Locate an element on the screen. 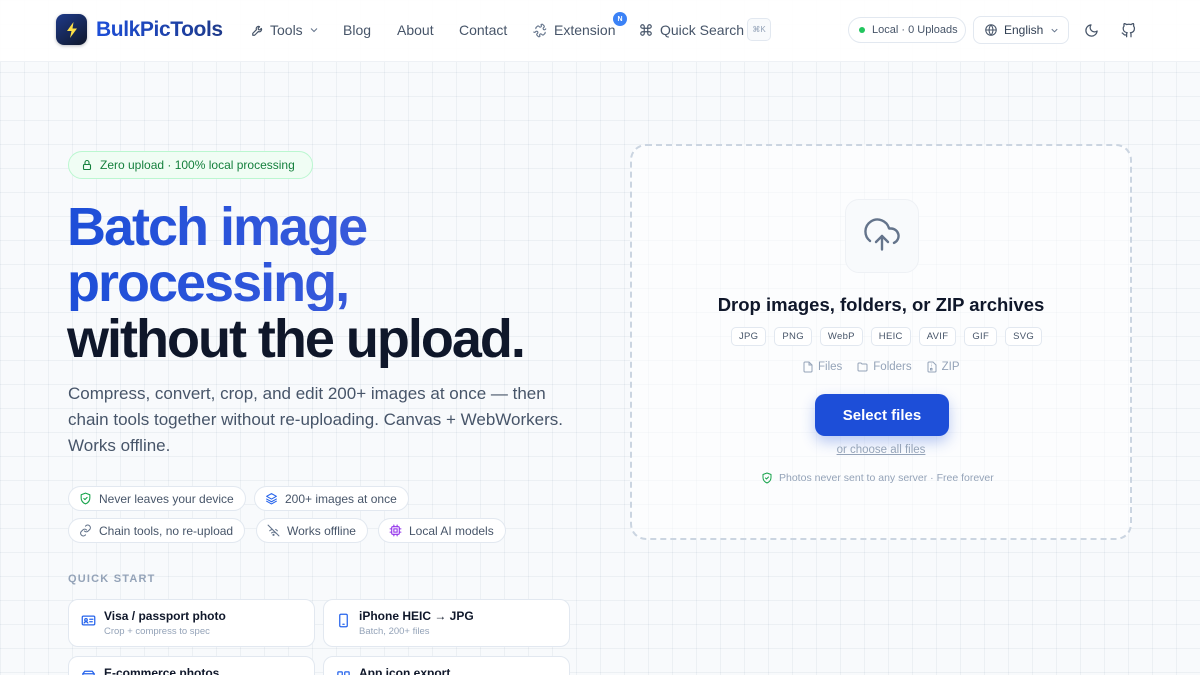 This screenshot has width=1200, height=675. upload-icon-box is located at coordinates (882, 236).